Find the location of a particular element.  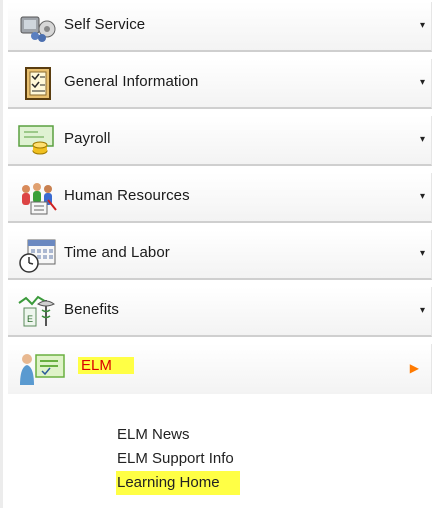

menu-left-border is located at coordinates (1, 254).